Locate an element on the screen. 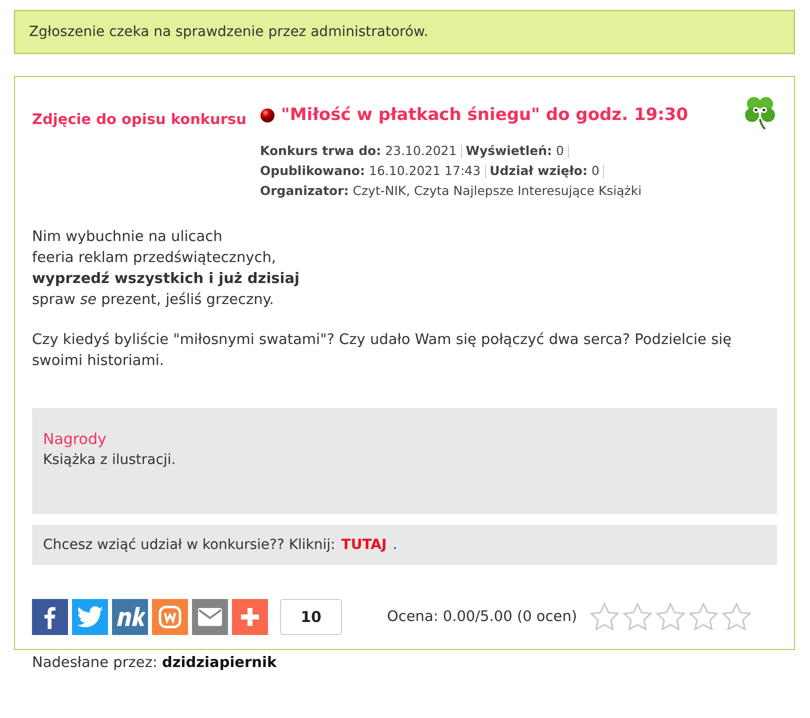 The image size is (810, 718). join-text: Chcesz wziąć udział w konkursie?? Kliknij: is located at coordinates (189, 545).